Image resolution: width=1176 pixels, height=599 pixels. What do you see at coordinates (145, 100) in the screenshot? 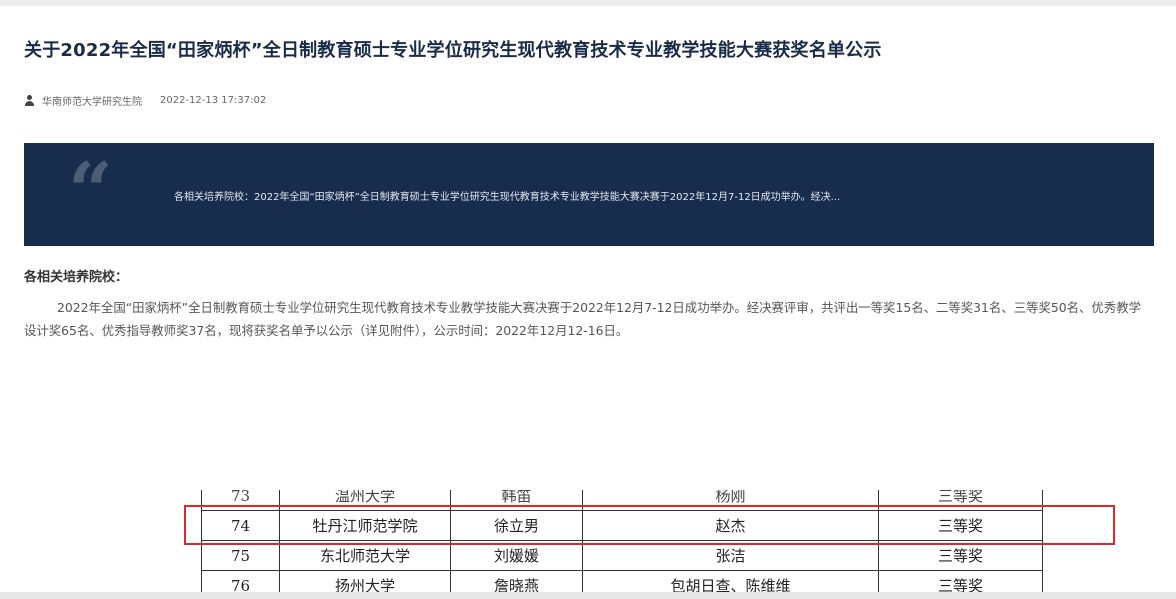
I see `article-meta: 华南师范大学研究生院 2022-12-13 17:37:02` at bounding box center [145, 100].